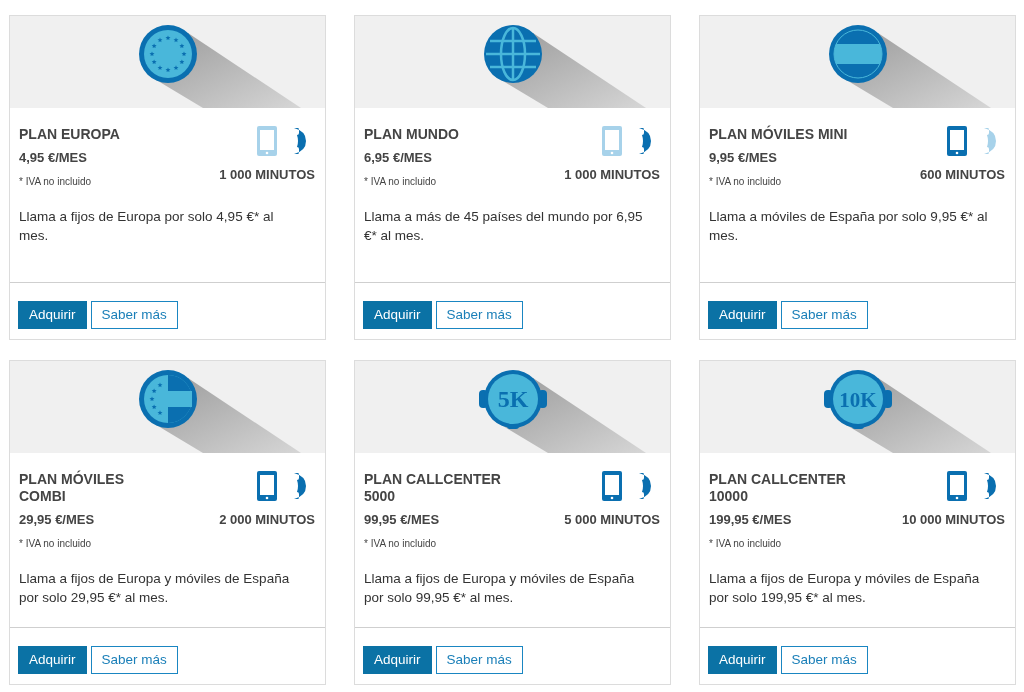  What do you see at coordinates (267, 520) in the screenshot?
I see `minutes-count: 2 000 MINUTOS` at bounding box center [267, 520].